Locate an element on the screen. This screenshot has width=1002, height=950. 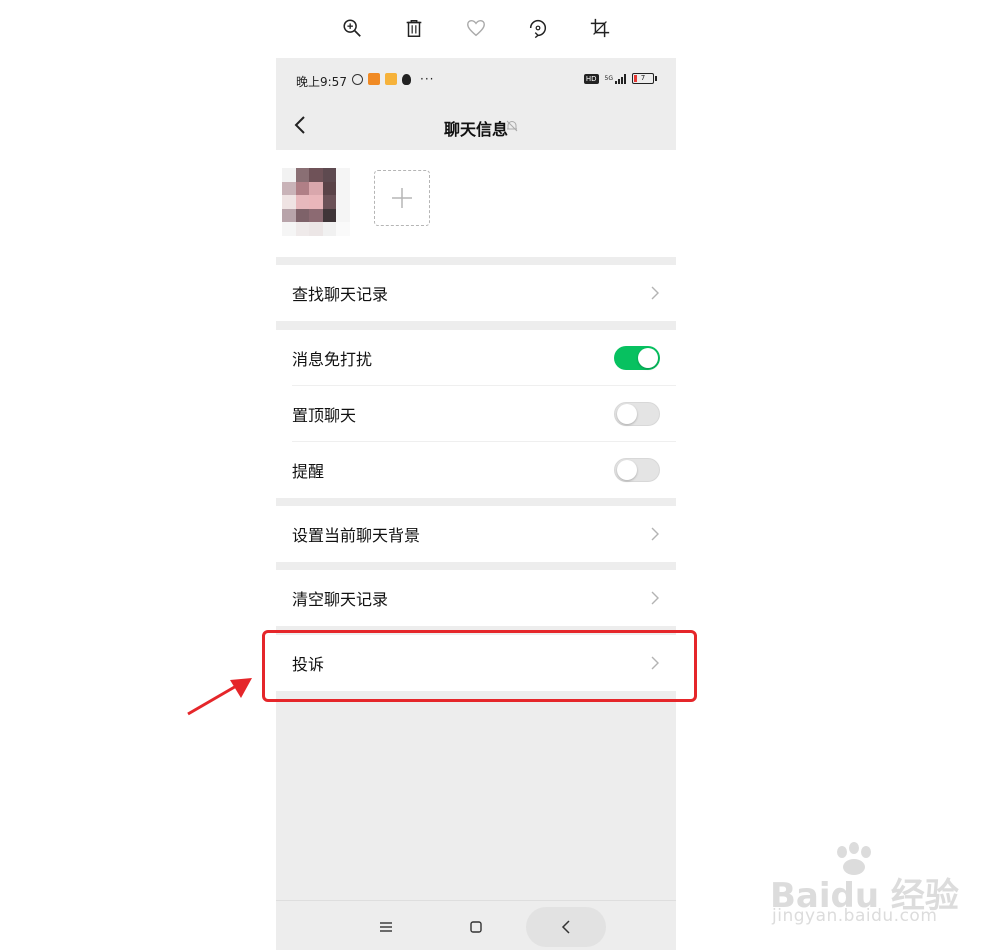
nav-header: 聊天信息 is located at coordinates (476, 125).